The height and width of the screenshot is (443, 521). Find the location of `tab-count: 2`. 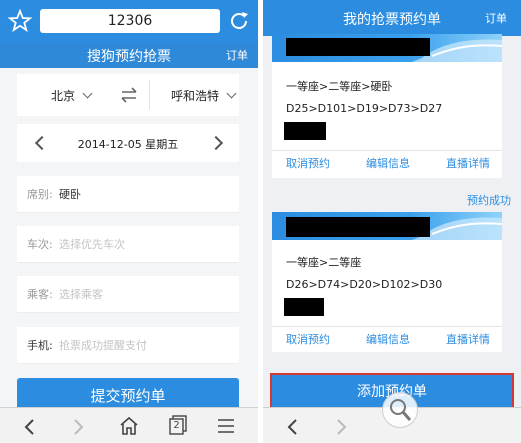

tab-count: 2 is located at coordinates (176, 425).